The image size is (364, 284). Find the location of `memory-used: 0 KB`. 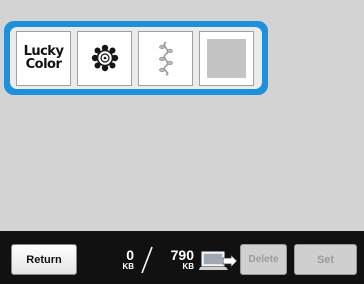

memory-used: 0 KB is located at coordinates (123, 260).